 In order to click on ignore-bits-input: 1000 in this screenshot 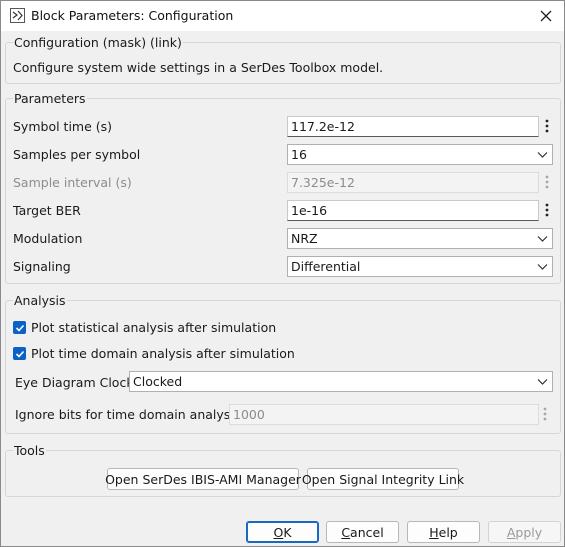, I will do `click(384, 414)`.